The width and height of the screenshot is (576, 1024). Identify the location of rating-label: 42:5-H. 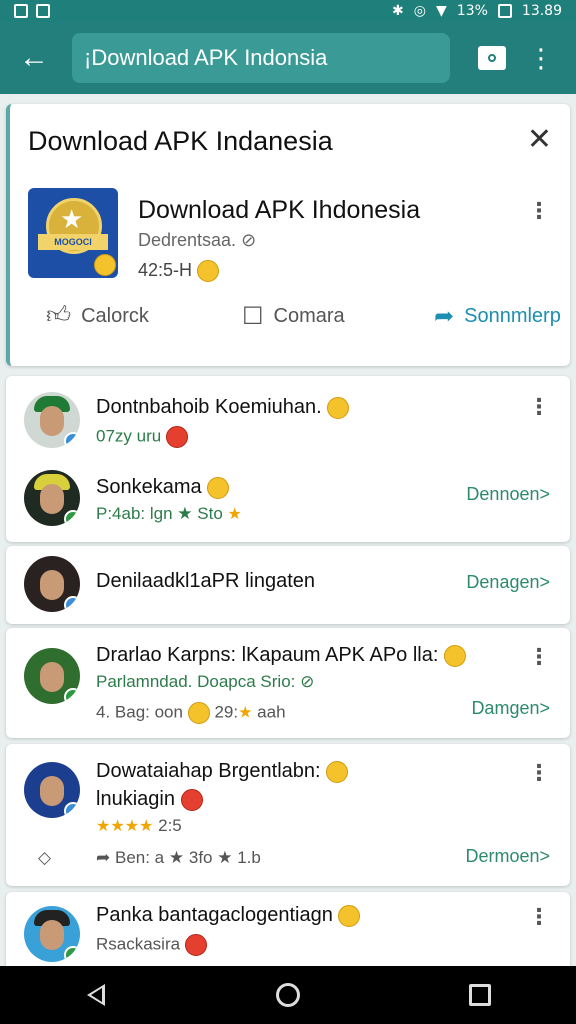
(165, 270).